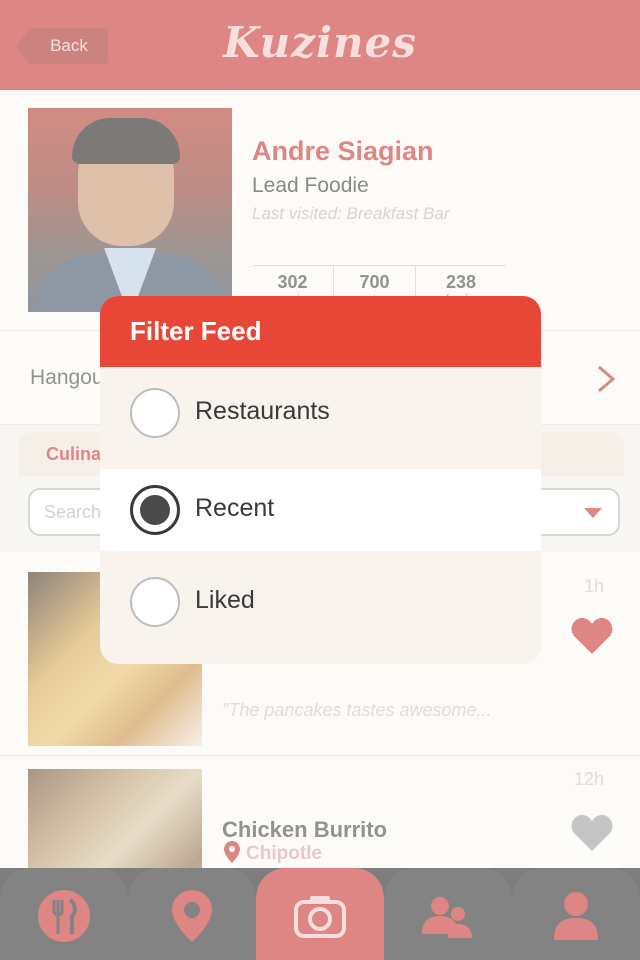 This screenshot has height=960, width=640. I want to click on dialog-title: Filter Feed, so click(196, 331).